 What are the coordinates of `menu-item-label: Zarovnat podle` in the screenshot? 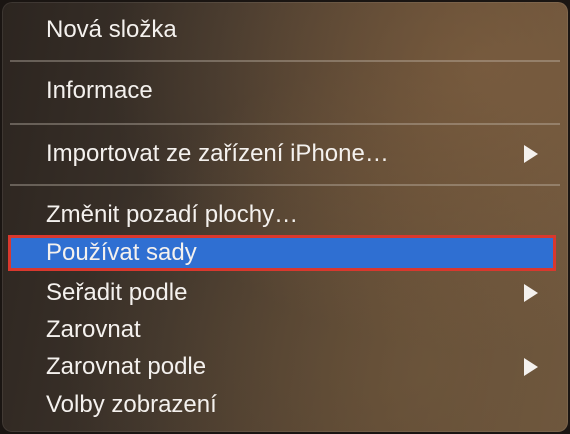 It's located at (126, 366).